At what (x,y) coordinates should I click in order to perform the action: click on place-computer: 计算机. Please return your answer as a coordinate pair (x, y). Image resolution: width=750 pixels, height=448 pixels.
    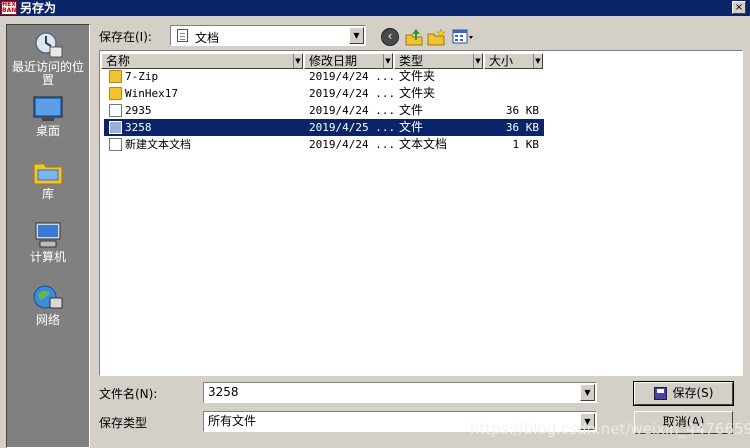
    Looking at the image, I should click on (48, 242).